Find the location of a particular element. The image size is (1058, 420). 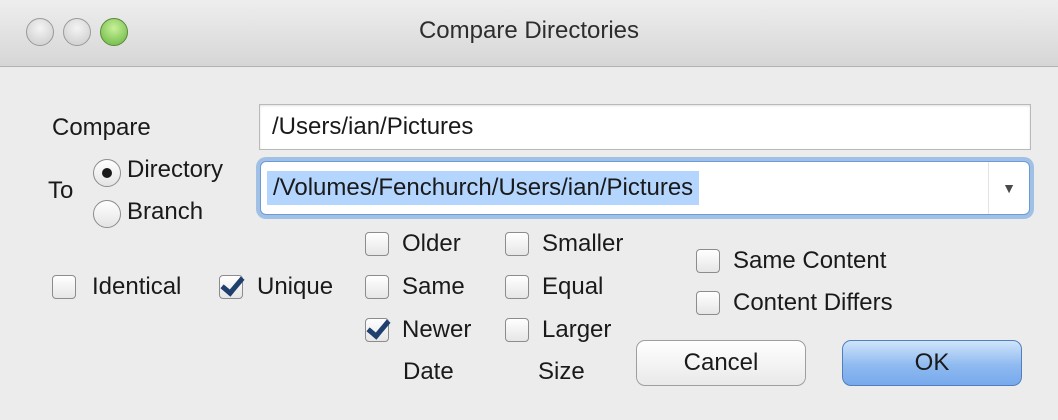

branch-radio-label: Branch is located at coordinates (165, 212).